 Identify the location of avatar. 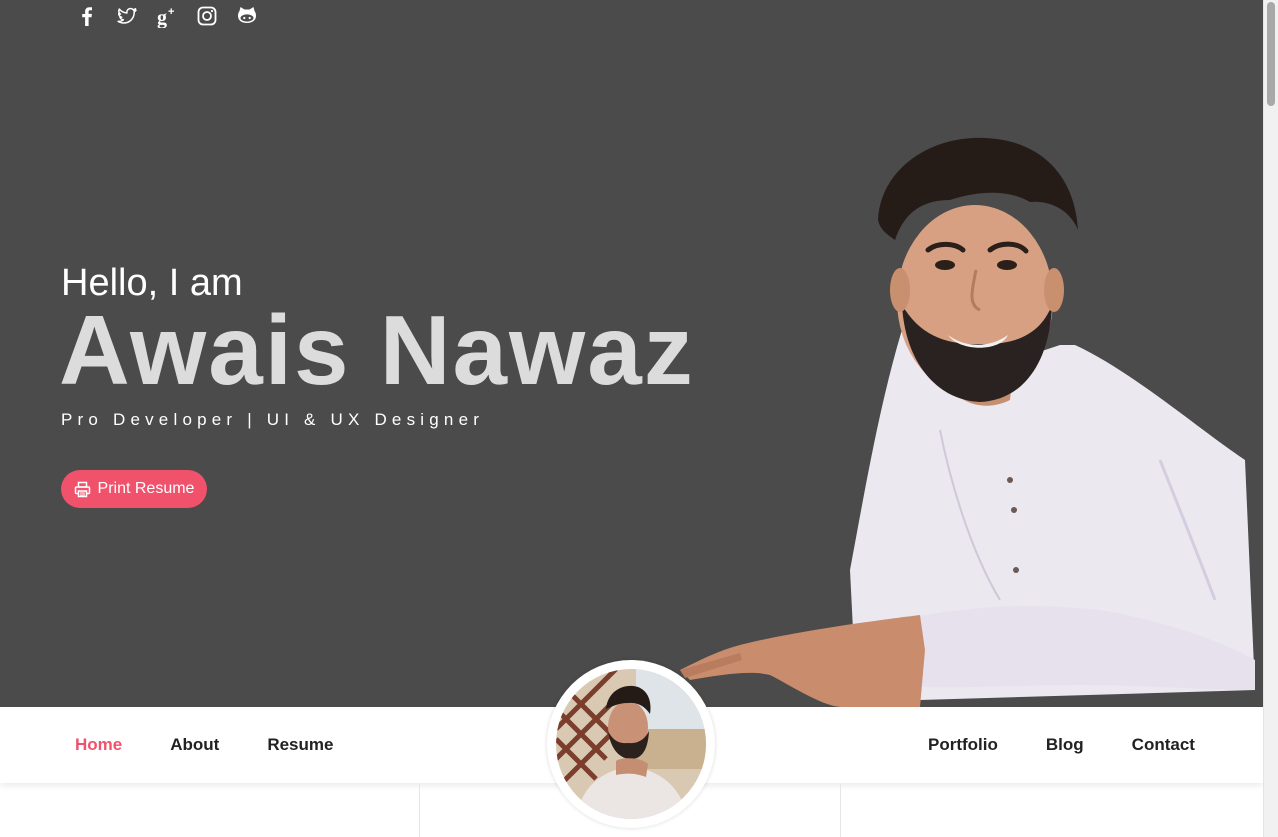
(631, 744).